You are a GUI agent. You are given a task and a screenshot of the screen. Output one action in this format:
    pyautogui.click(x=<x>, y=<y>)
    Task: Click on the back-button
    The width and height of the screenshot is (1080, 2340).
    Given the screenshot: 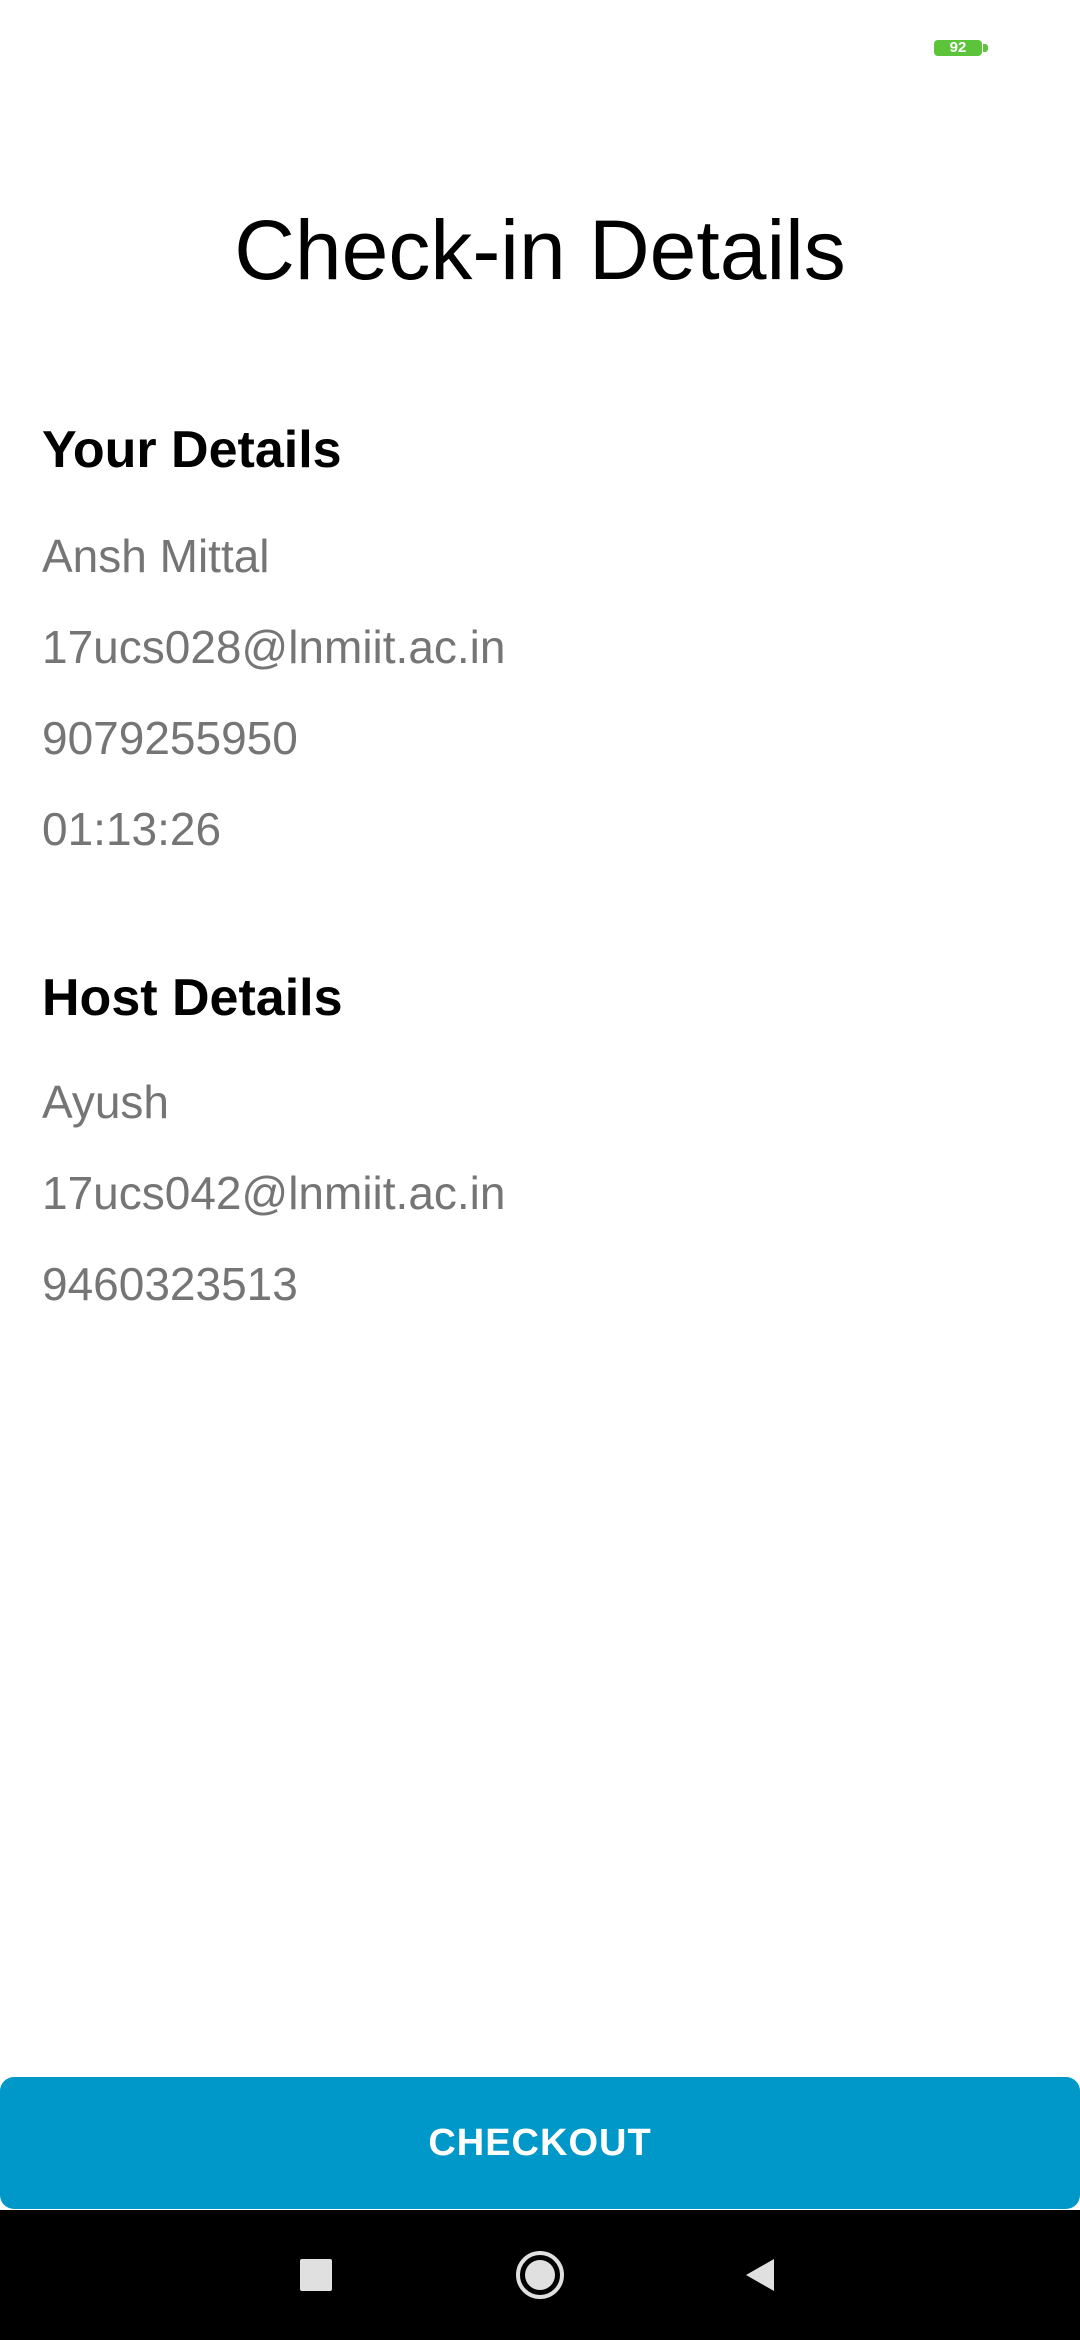 What is the action you would take?
    pyautogui.click(x=760, y=2275)
    